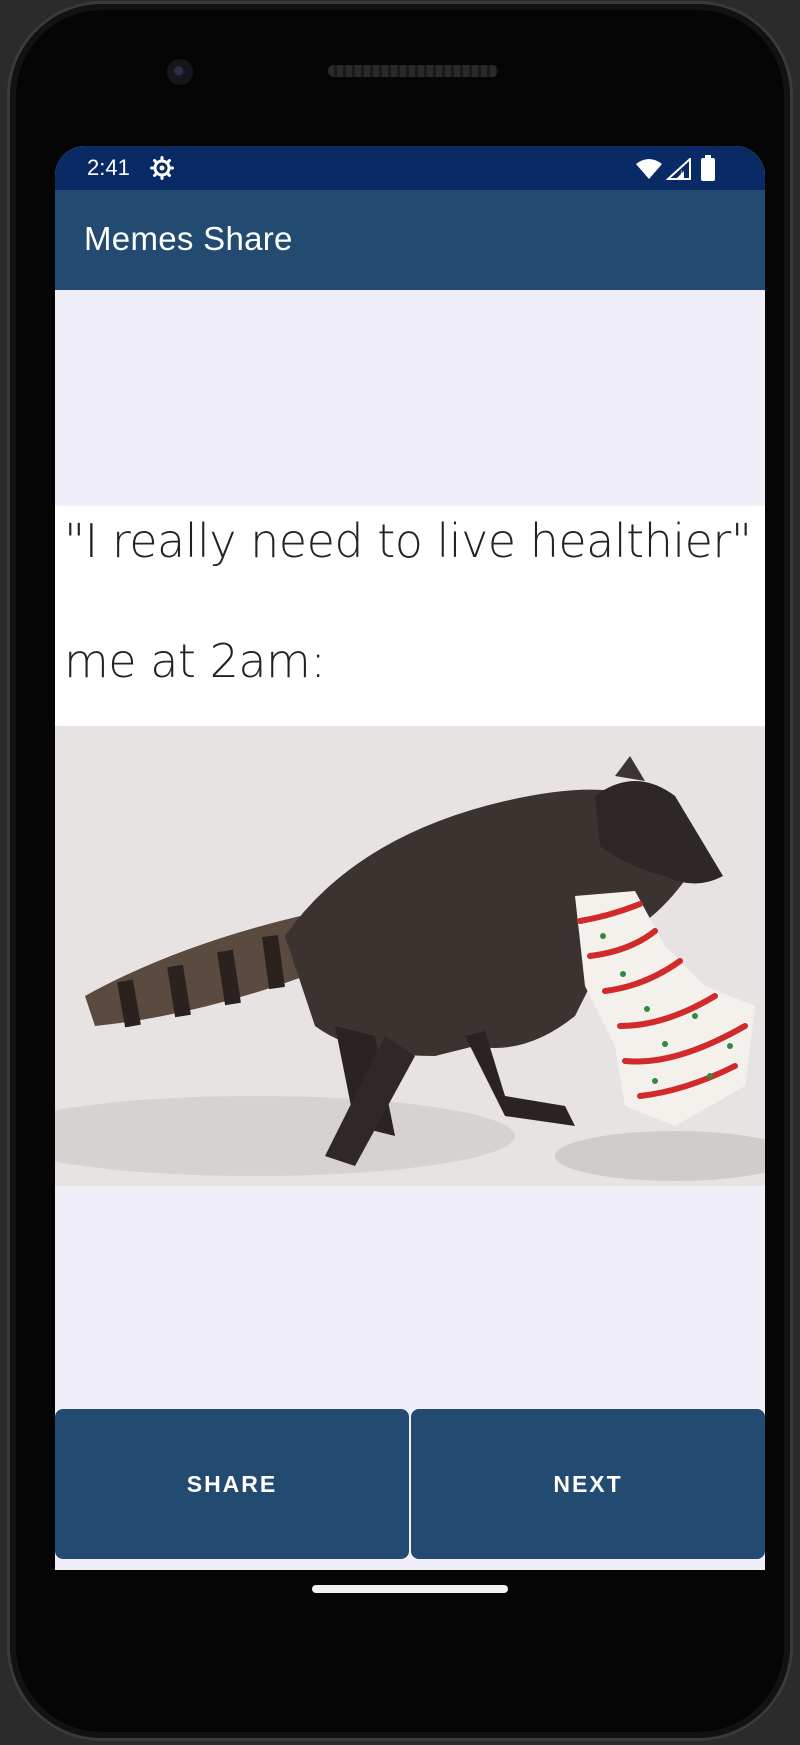  Describe the element at coordinates (180, 72) in the screenshot. I see `front-camera` at that location.